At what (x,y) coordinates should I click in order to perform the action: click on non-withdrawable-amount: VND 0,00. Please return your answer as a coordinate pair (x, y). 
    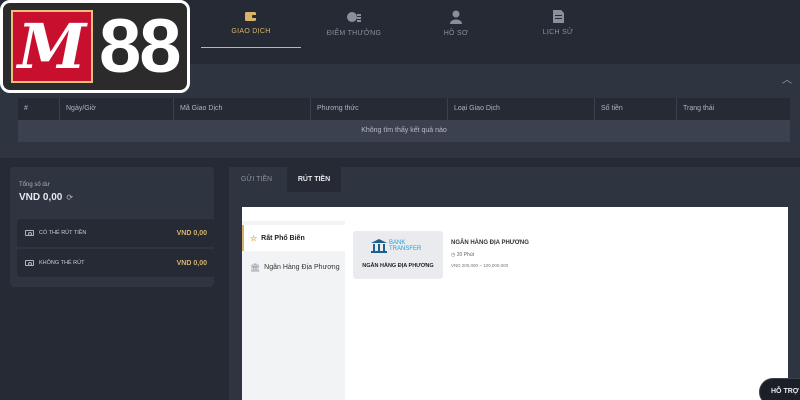
    Looking at the image, I should click on (191, 263).